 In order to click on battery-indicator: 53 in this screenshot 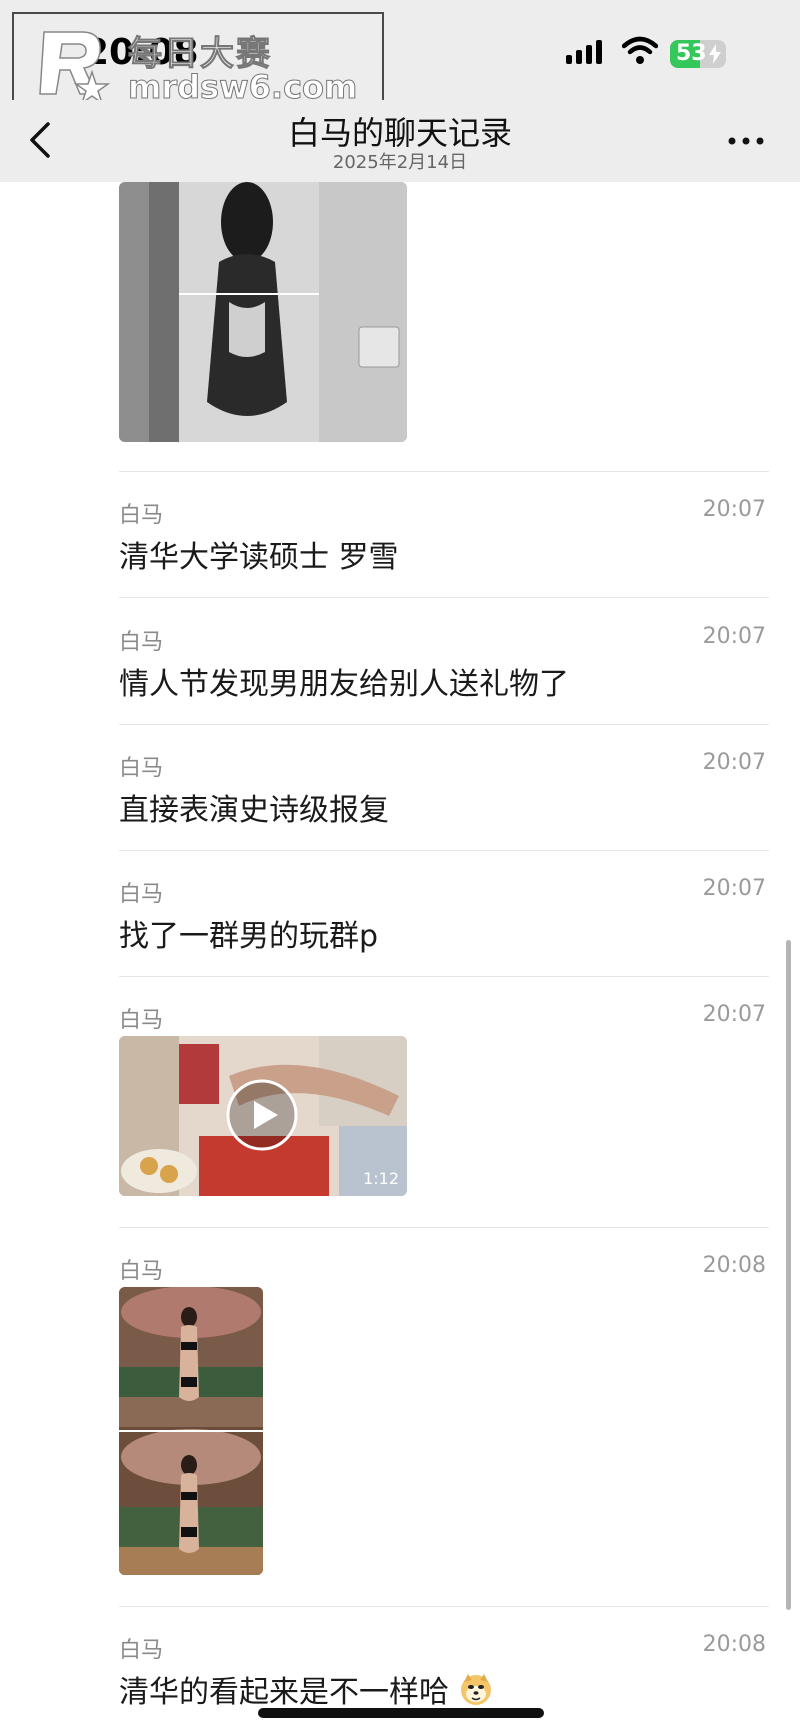, I will do `click(698, 54)`.